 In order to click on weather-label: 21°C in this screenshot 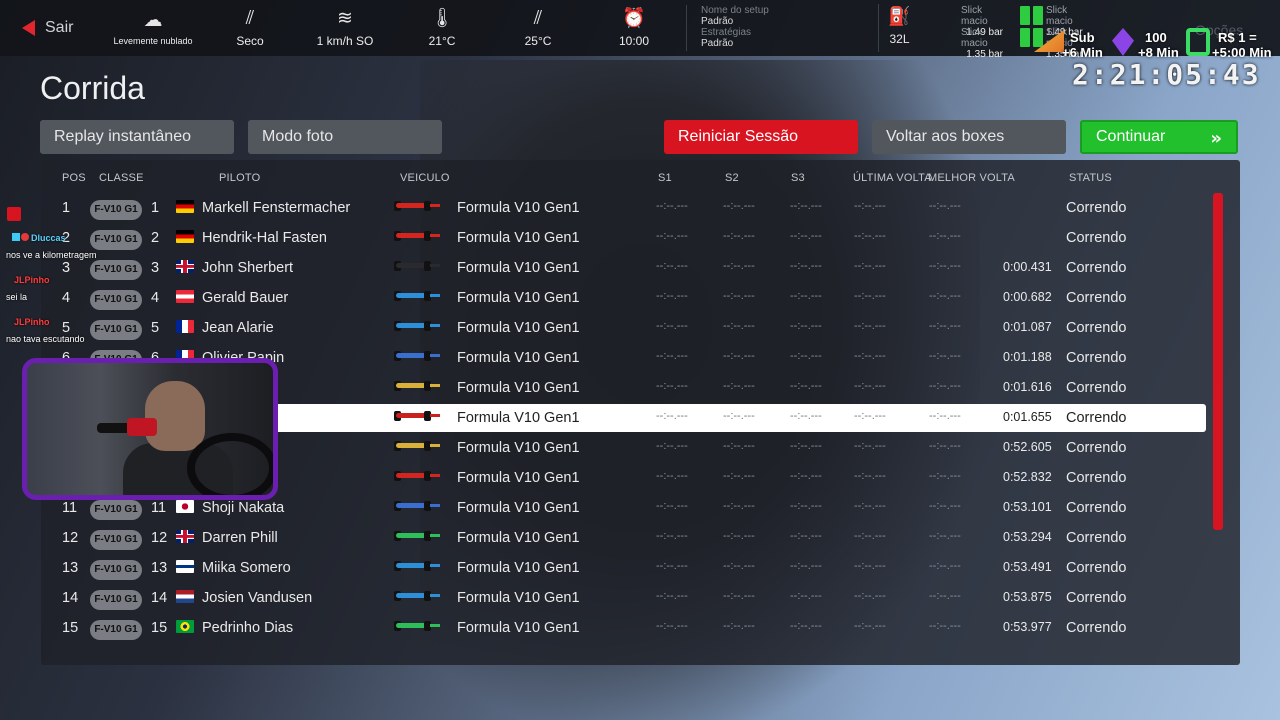, I will do `click(442, 41)`.